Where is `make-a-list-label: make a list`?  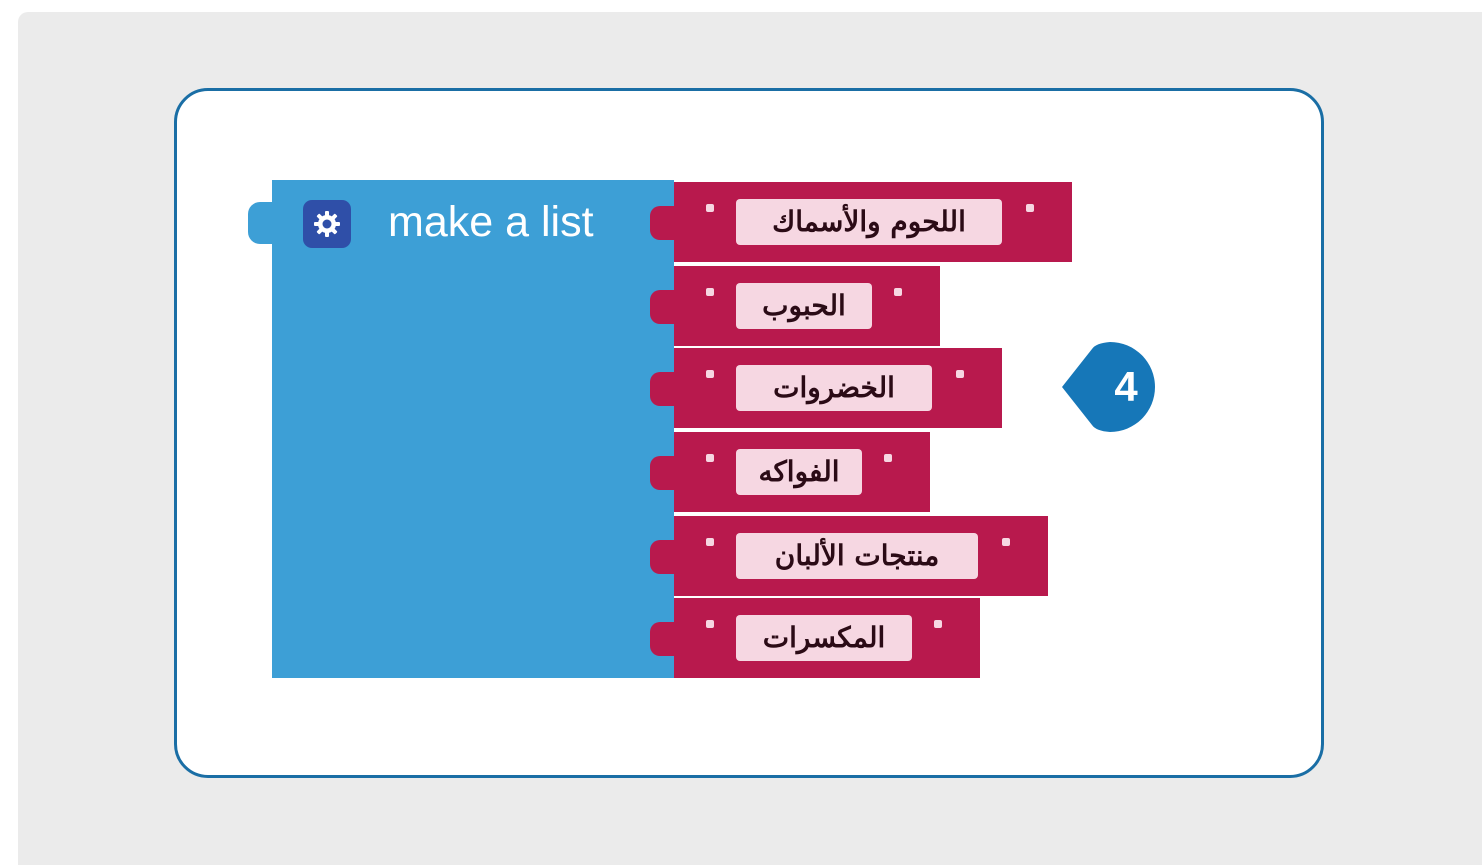 make-a-list-label: make a list is located at coordinates (491, 222).